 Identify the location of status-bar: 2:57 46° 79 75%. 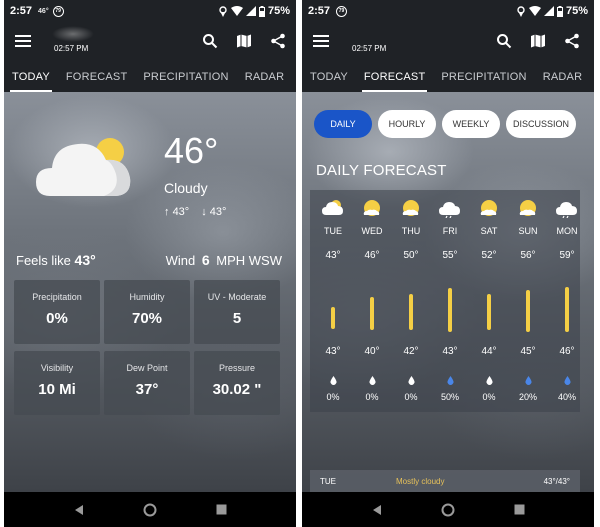
(150, 11).